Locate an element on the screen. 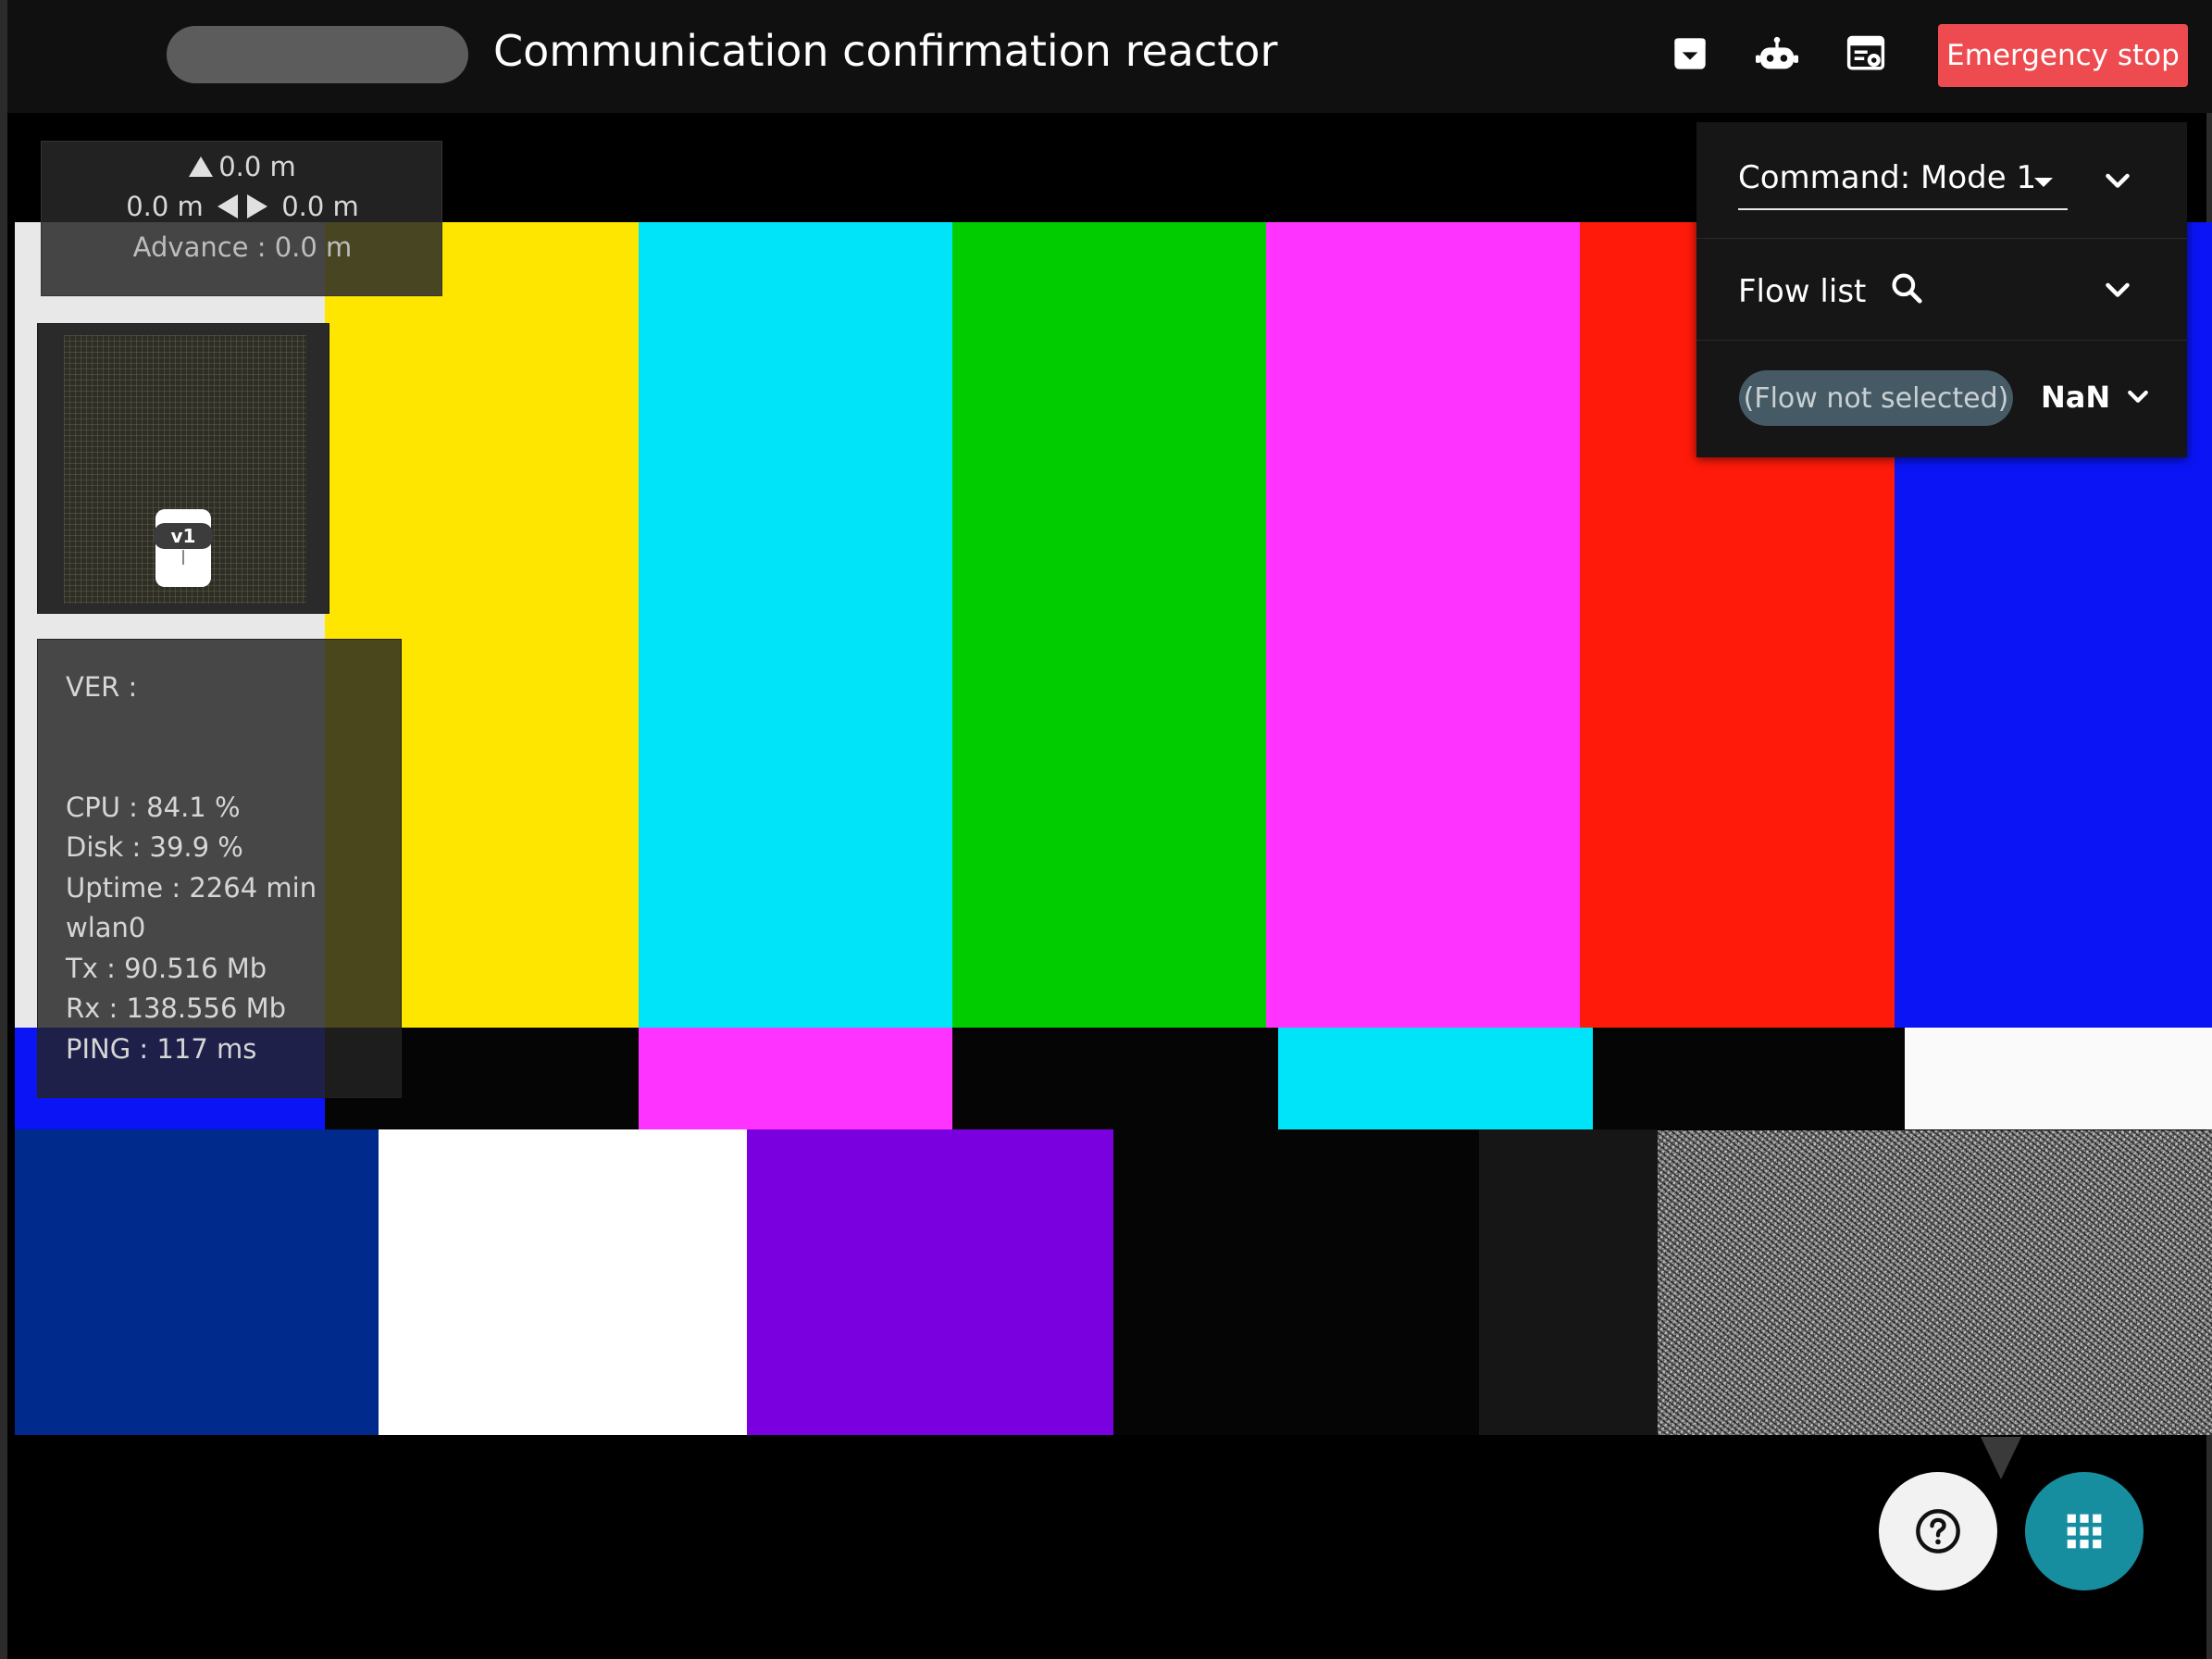 The width and height of the screenshot is (2212, 1659). help-button is located at coordinates (1938, 1531).